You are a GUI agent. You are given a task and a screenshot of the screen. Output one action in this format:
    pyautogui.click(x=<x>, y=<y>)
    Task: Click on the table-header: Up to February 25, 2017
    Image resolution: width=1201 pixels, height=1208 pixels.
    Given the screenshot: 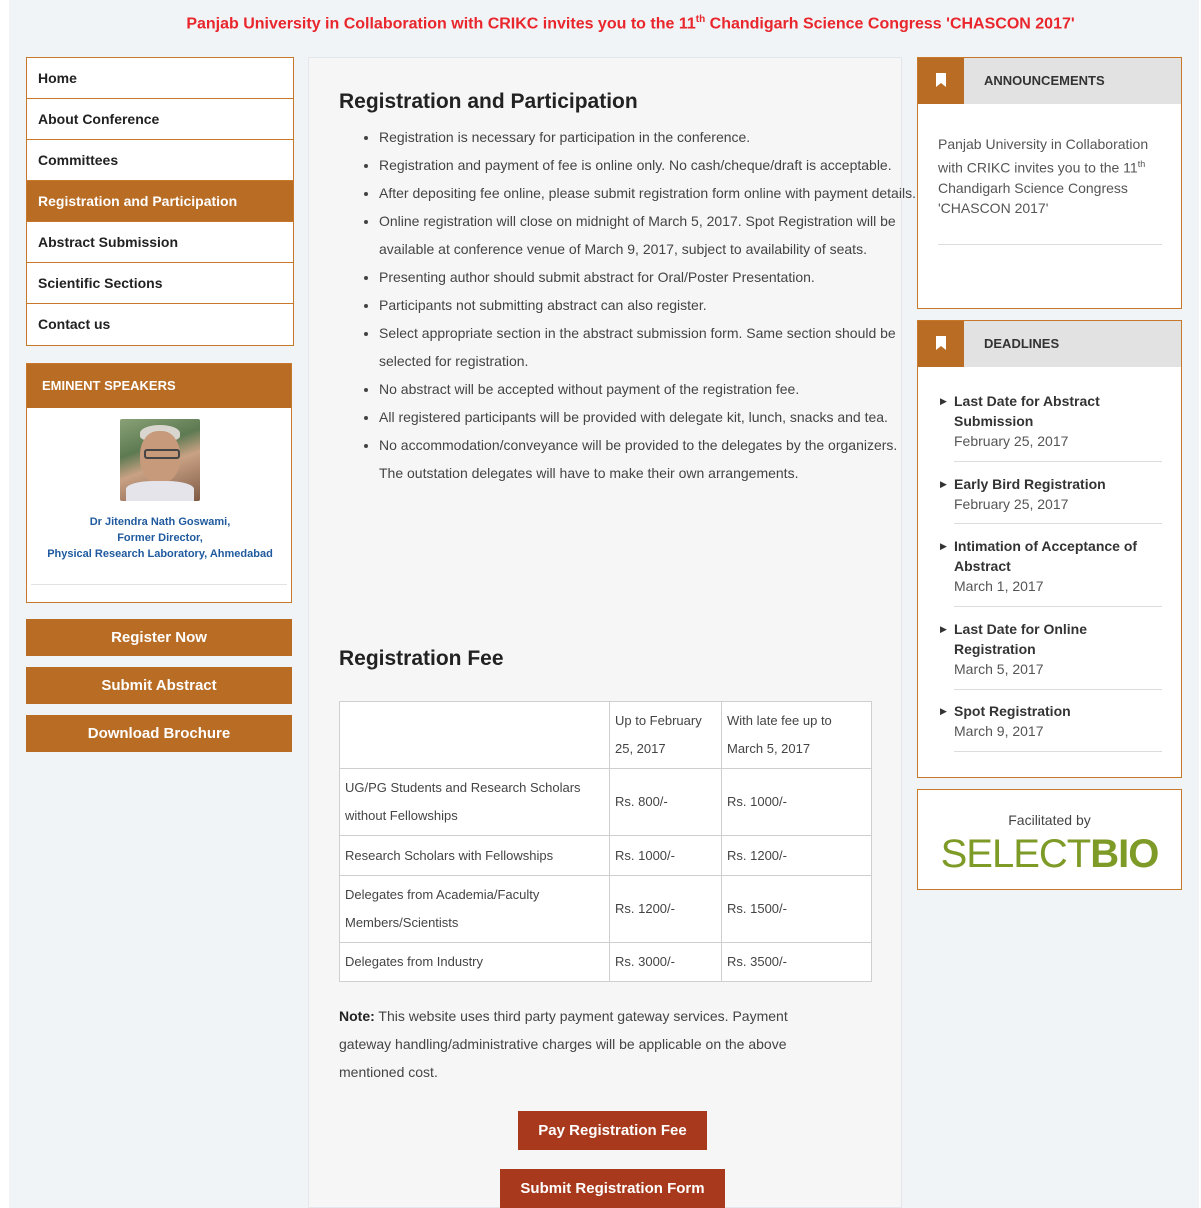 What is the action you would take?
    pyautogui.click(x=665, y=735)
    